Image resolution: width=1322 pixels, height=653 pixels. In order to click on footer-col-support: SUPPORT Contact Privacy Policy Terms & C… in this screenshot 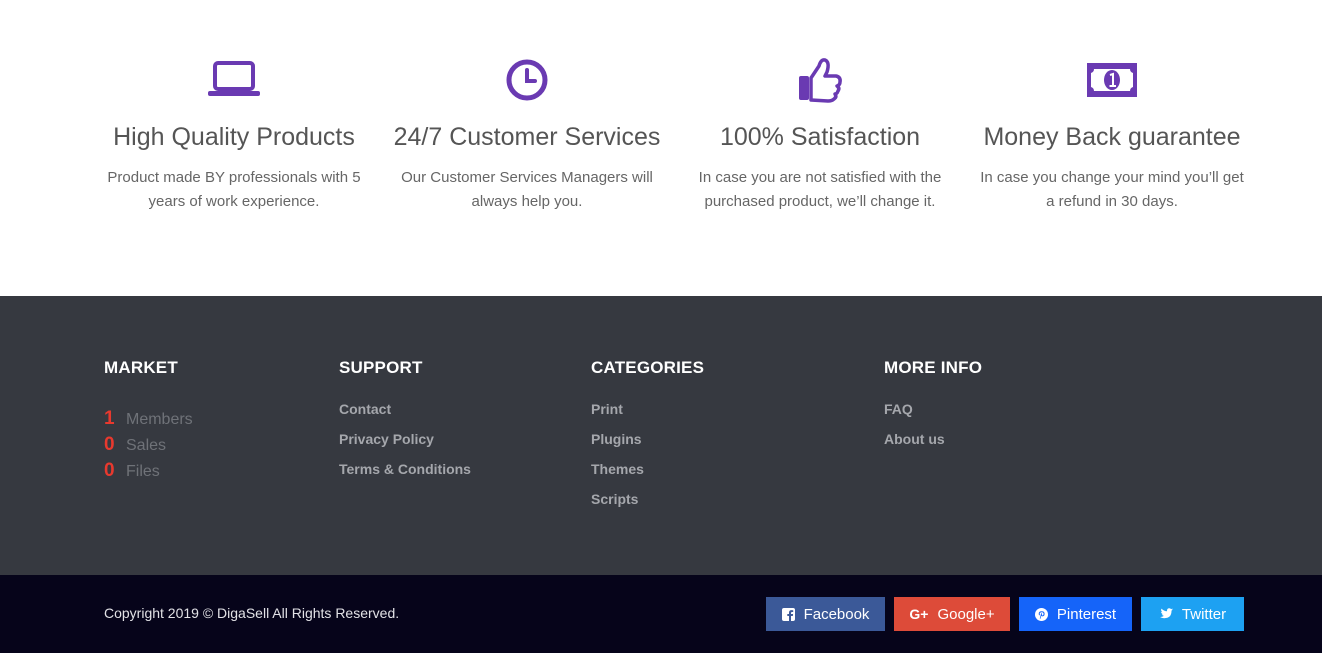, I will do `click(405, 424)`.